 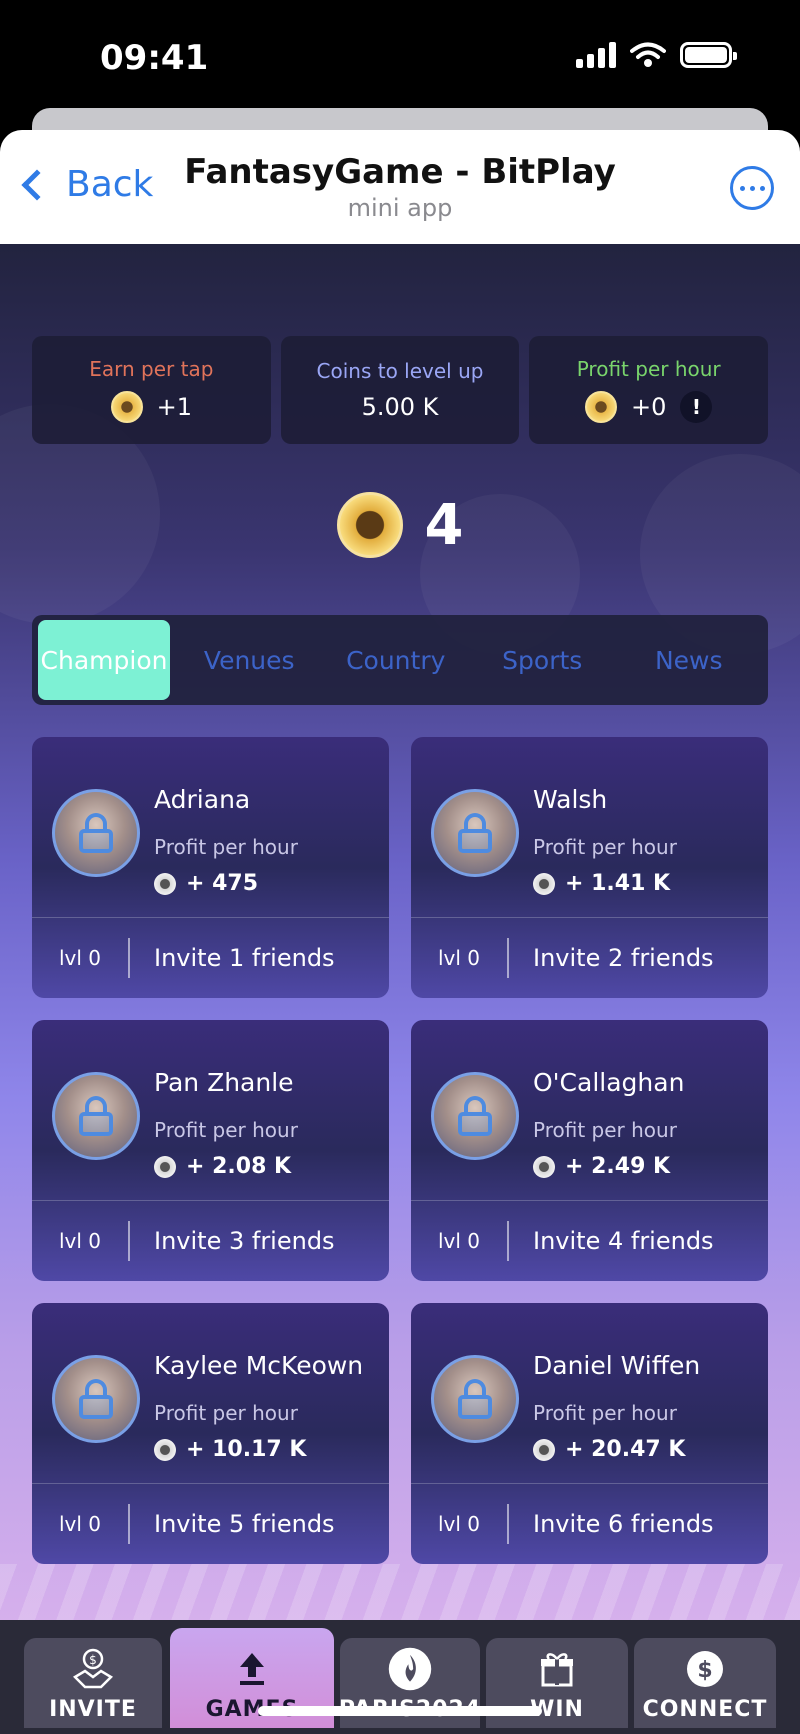 What do you see at coordinates (396, 660) in the screenshot?
I see `tab-country: Country` at bounding box center [396, 660].